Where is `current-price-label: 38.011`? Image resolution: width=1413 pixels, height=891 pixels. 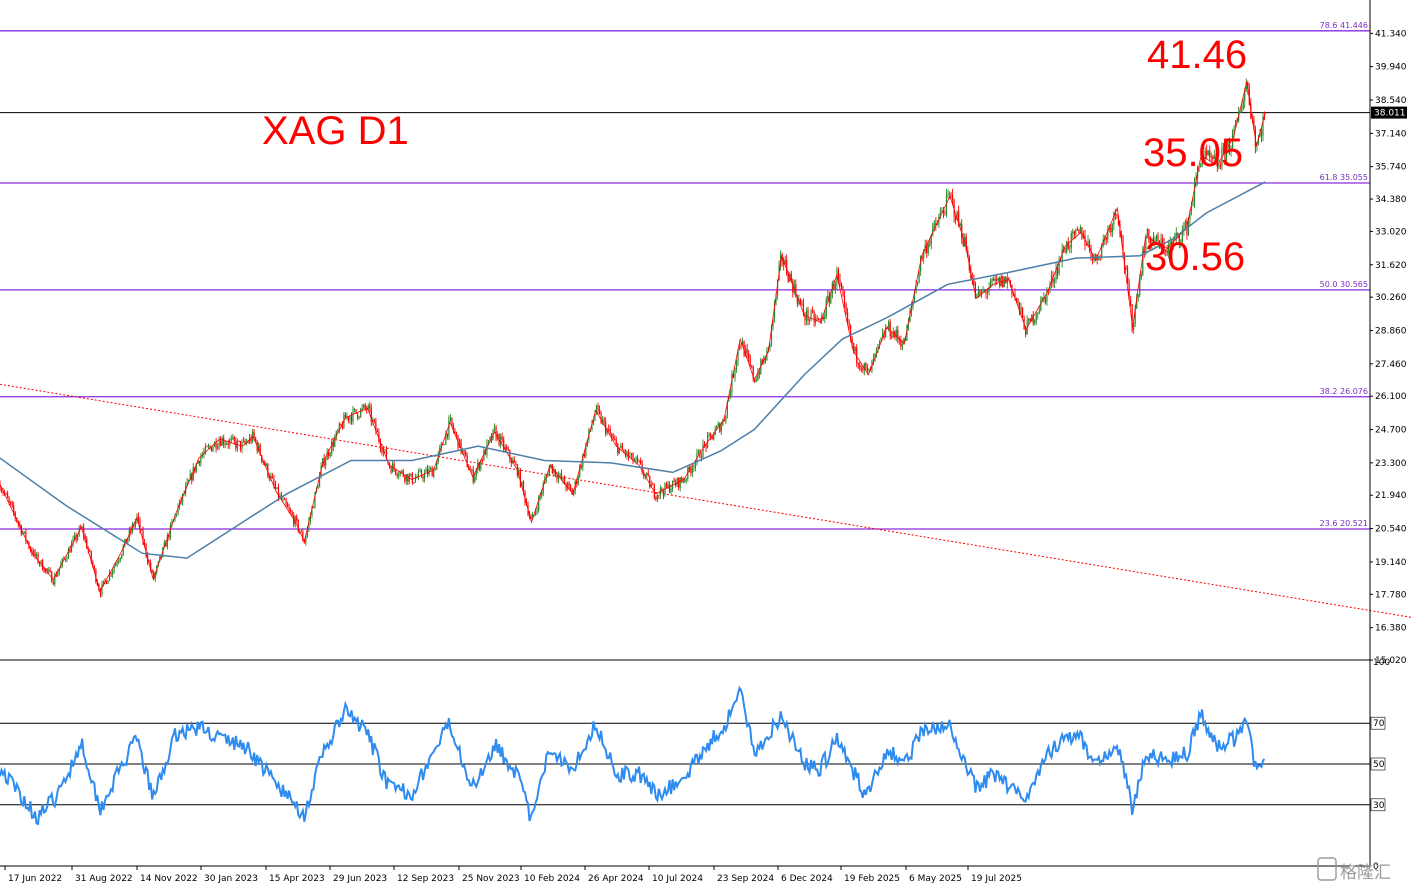 current-price-label: 38.011 is located at coordinates (1390, 114).